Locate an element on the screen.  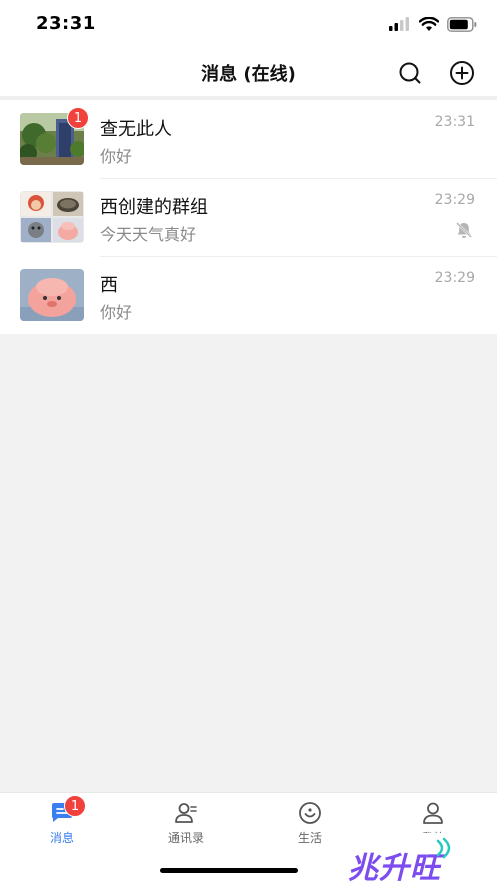
home-indicator is located at coordinates (229, 870).